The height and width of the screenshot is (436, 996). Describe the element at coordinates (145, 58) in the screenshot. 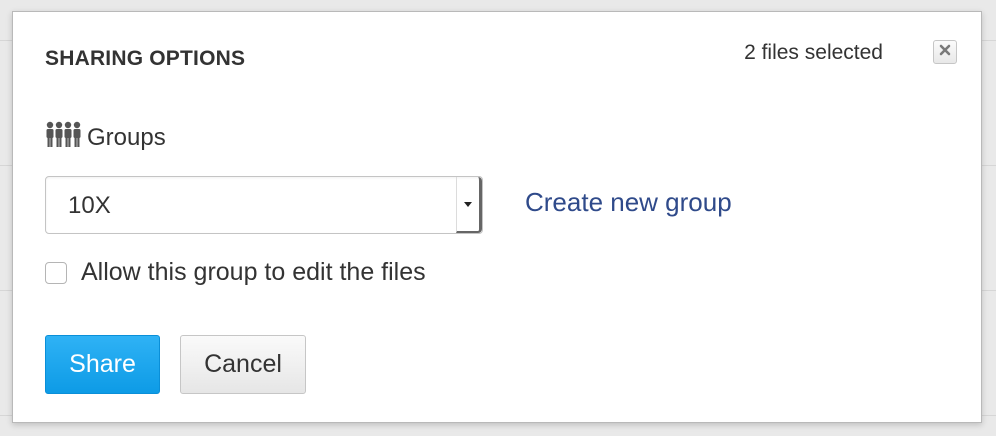

I see `dialog-title: SHARING OPTIONS` at that location.